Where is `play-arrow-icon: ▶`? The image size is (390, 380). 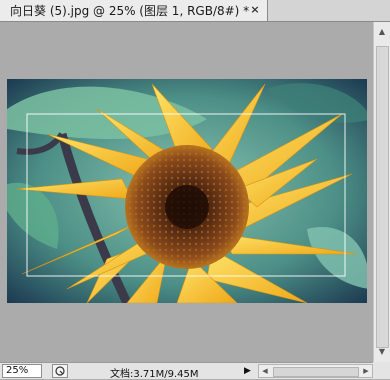 play-arrow-icon: ▶ is located at coordinates (250, 371).